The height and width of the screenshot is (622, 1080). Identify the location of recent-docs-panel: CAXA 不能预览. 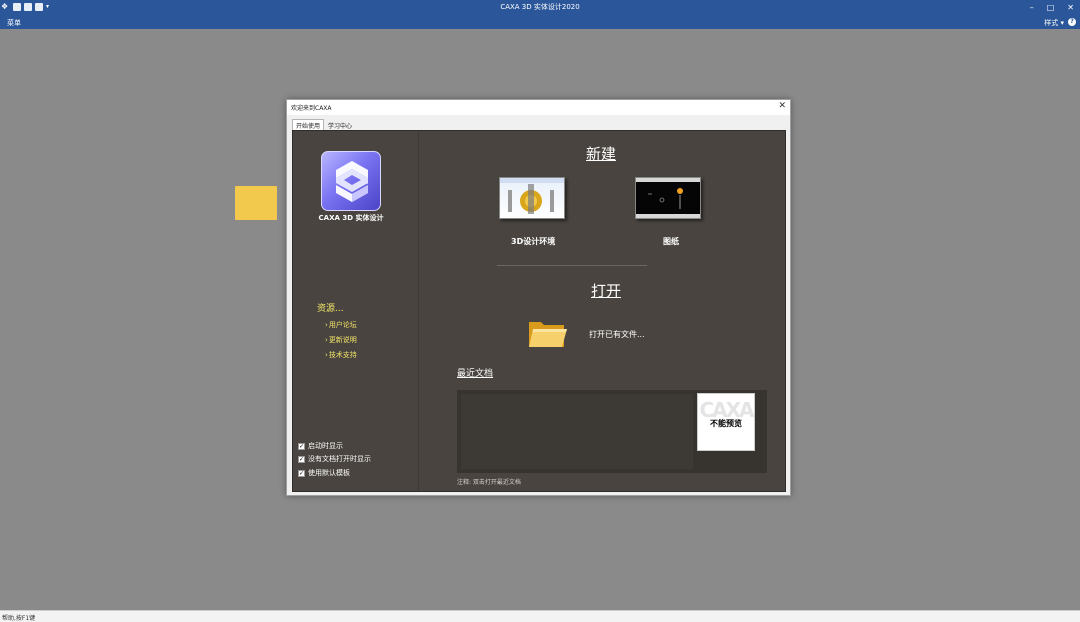
(612, 431).